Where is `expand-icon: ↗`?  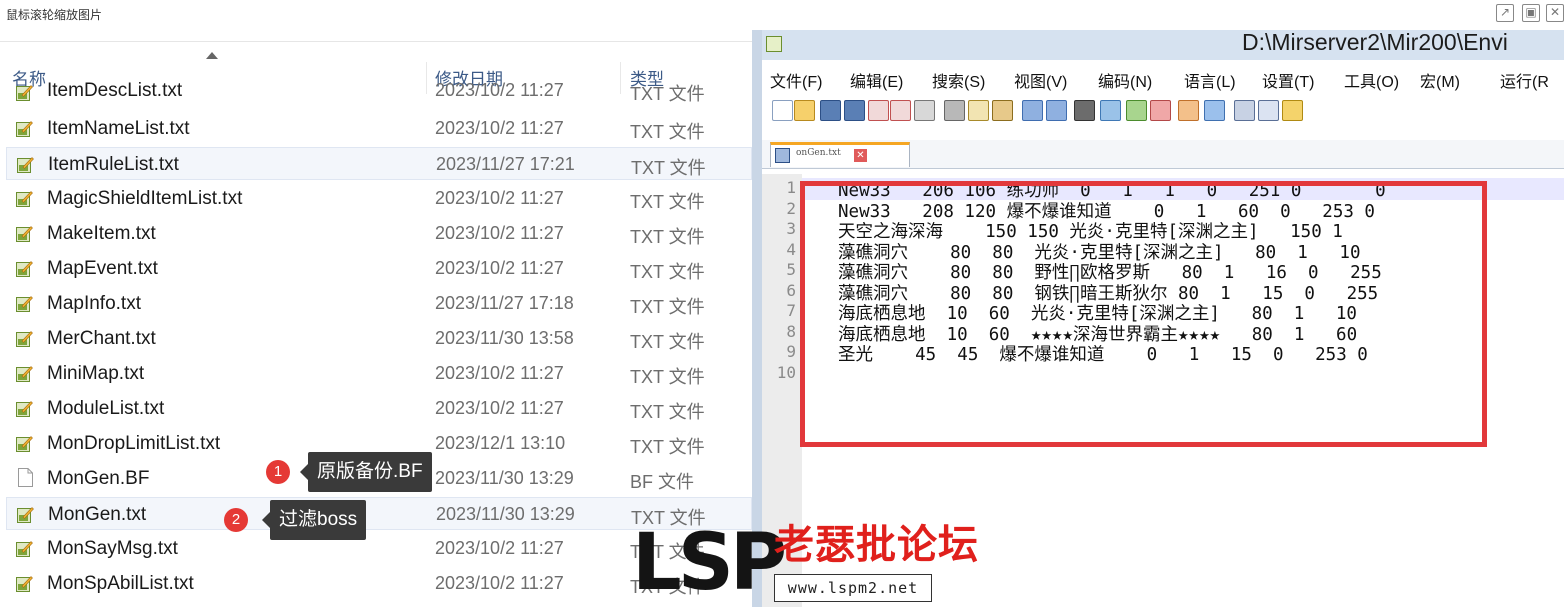
expand-icon: ↗ is located at coordinates (1505, 13).